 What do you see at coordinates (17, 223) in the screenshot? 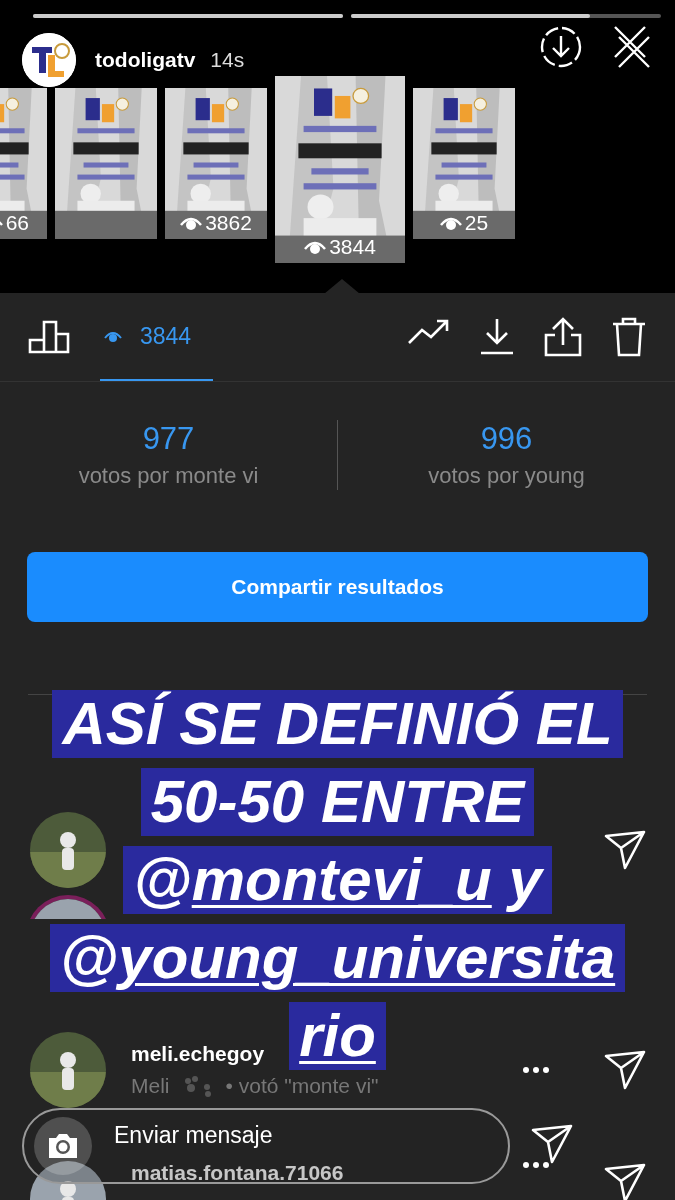
I see `view-count: 66` at bounding box center [17, 223].